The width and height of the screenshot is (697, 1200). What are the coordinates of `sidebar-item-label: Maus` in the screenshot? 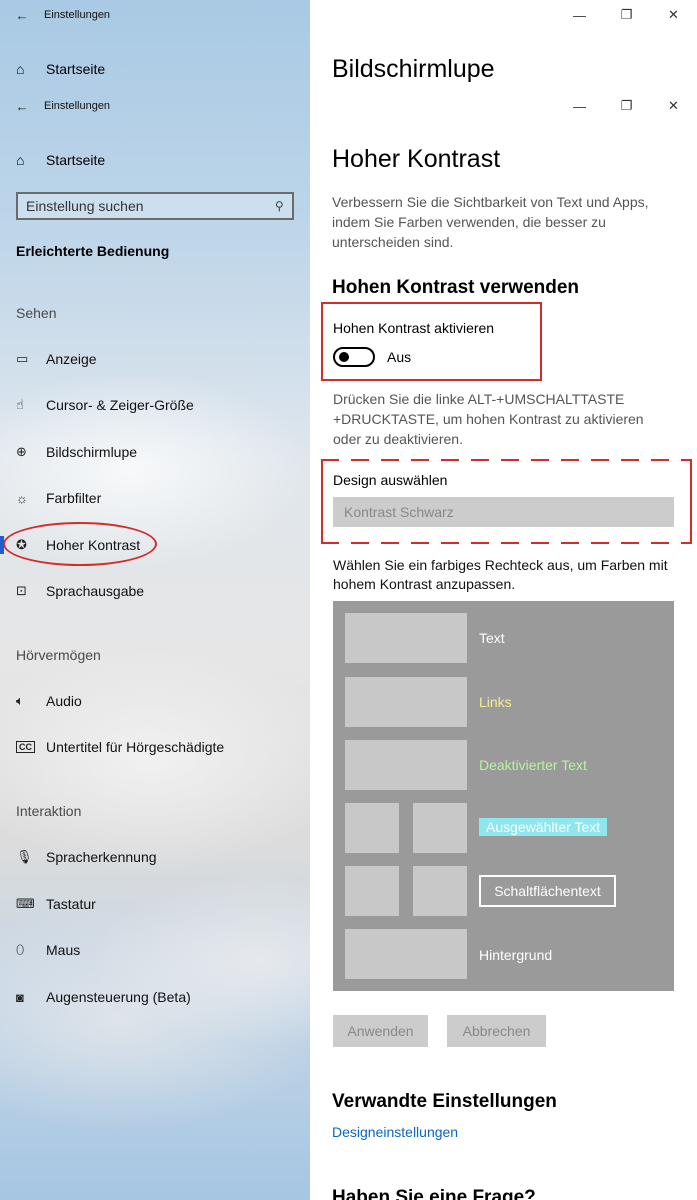 It's located at (63, 950).